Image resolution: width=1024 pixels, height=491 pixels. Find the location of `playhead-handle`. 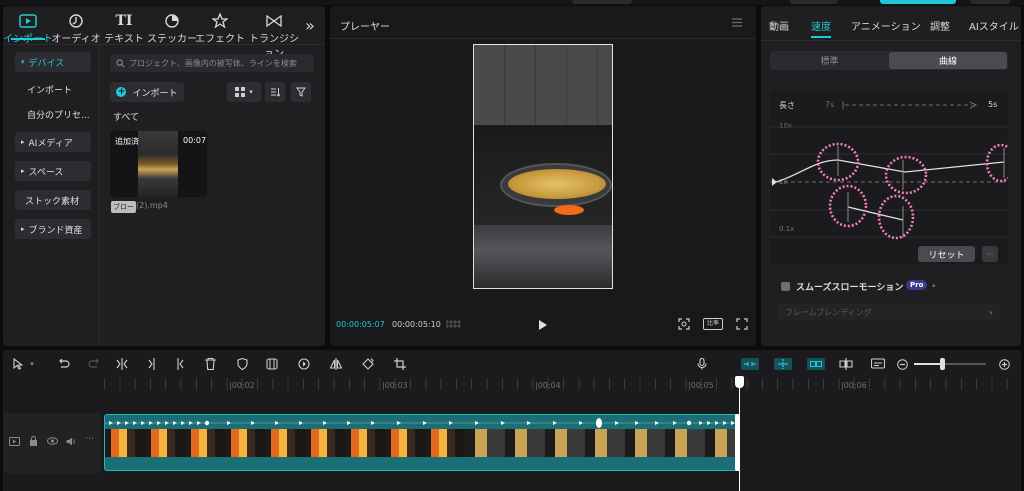

playhead-handle is located at coordinates (739, 382).